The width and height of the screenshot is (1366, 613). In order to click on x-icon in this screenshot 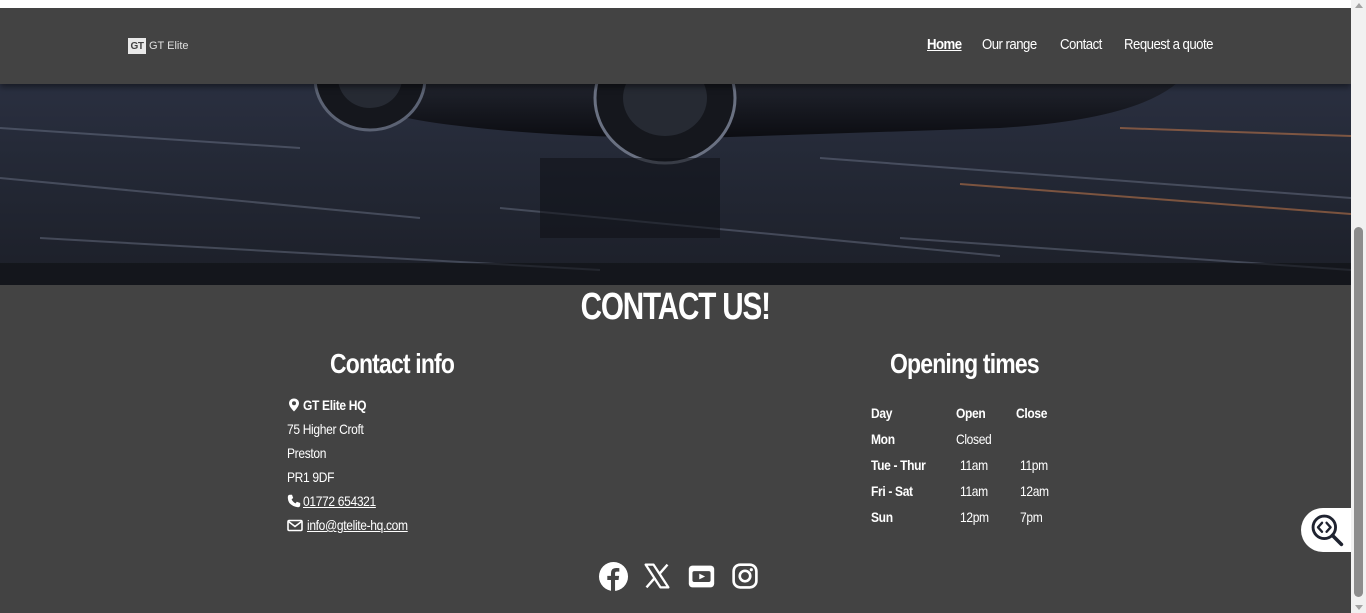, I will do `click(657, 576)`.